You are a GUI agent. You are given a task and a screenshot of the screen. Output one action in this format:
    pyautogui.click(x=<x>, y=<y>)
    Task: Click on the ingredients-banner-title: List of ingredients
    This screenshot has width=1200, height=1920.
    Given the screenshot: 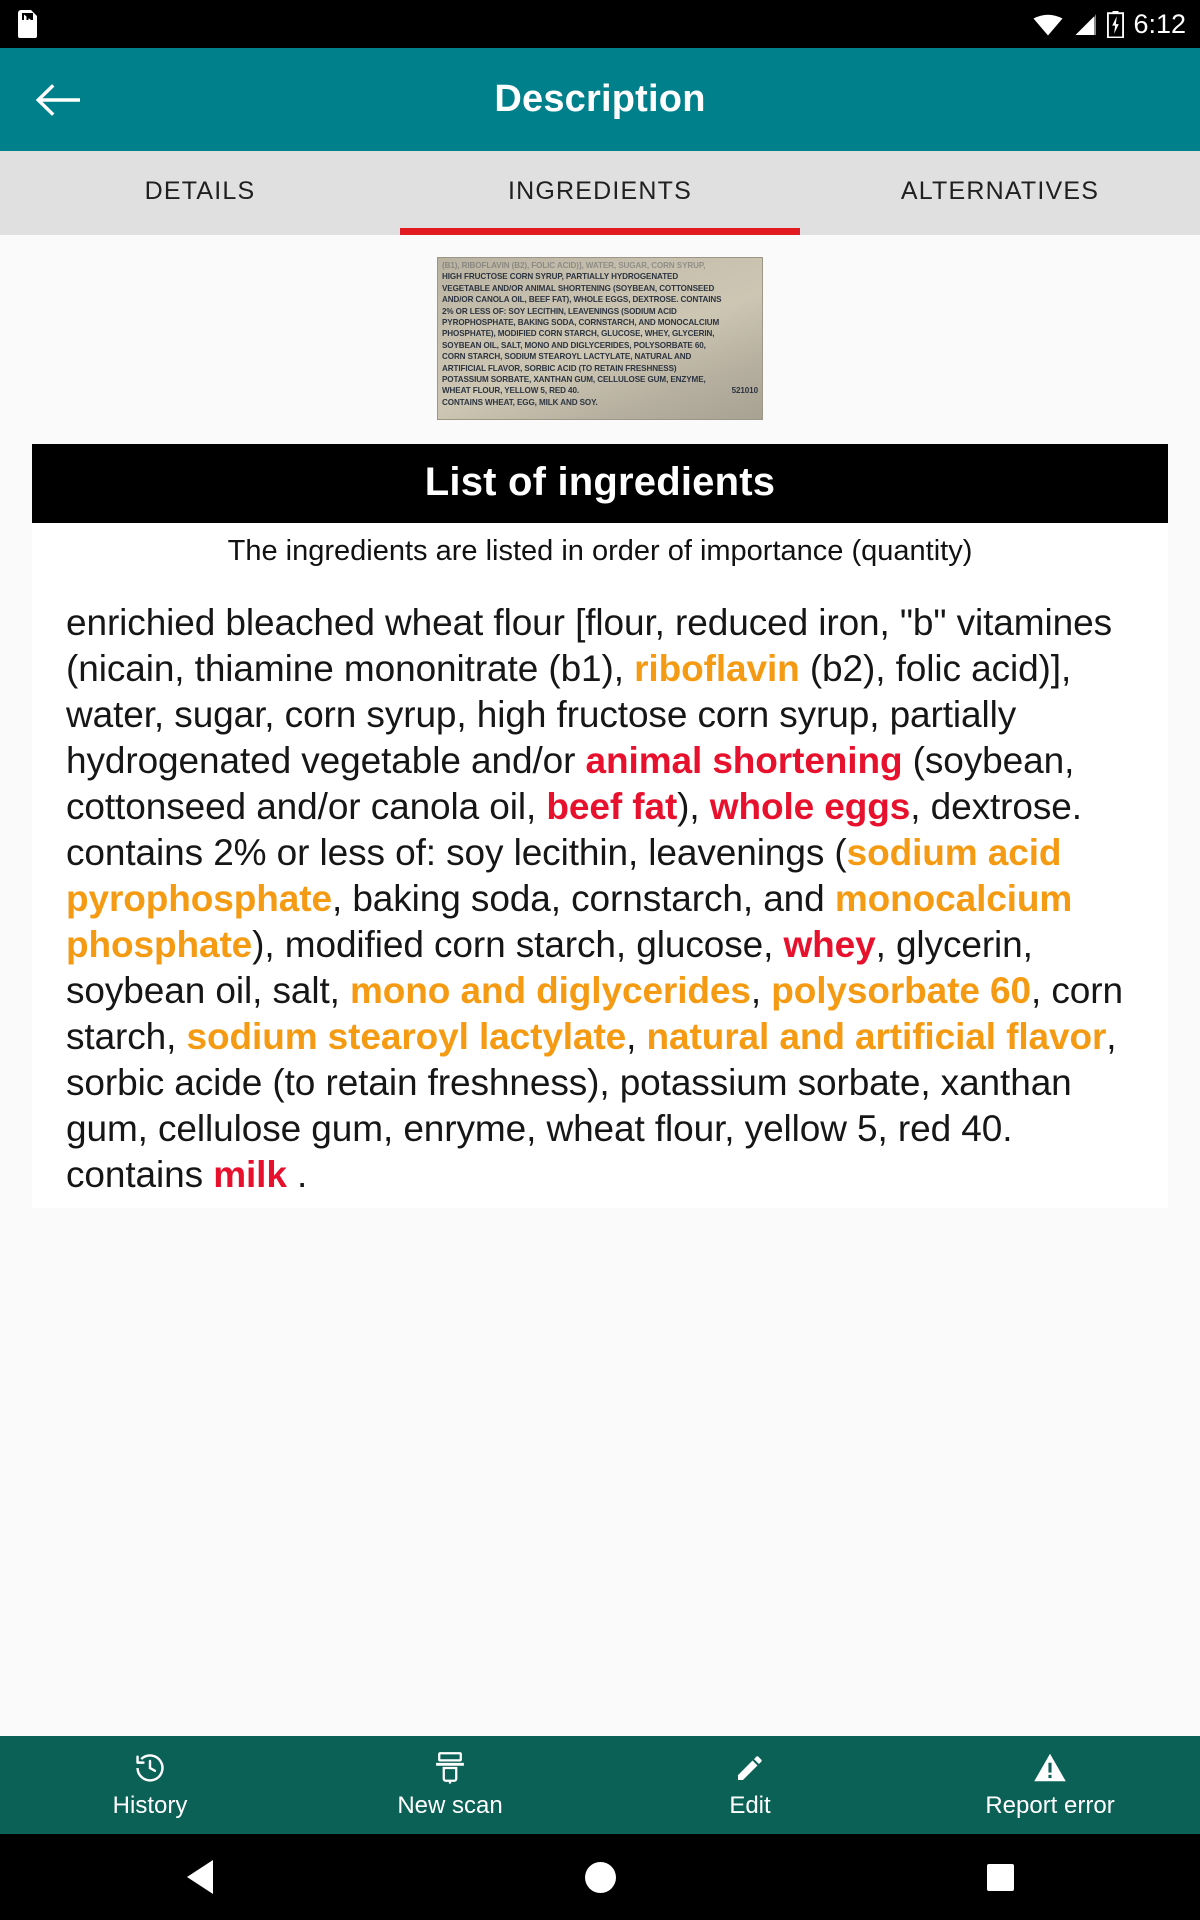 What is the action you would take?
    pyautogui.click(x=600, y=483)
    